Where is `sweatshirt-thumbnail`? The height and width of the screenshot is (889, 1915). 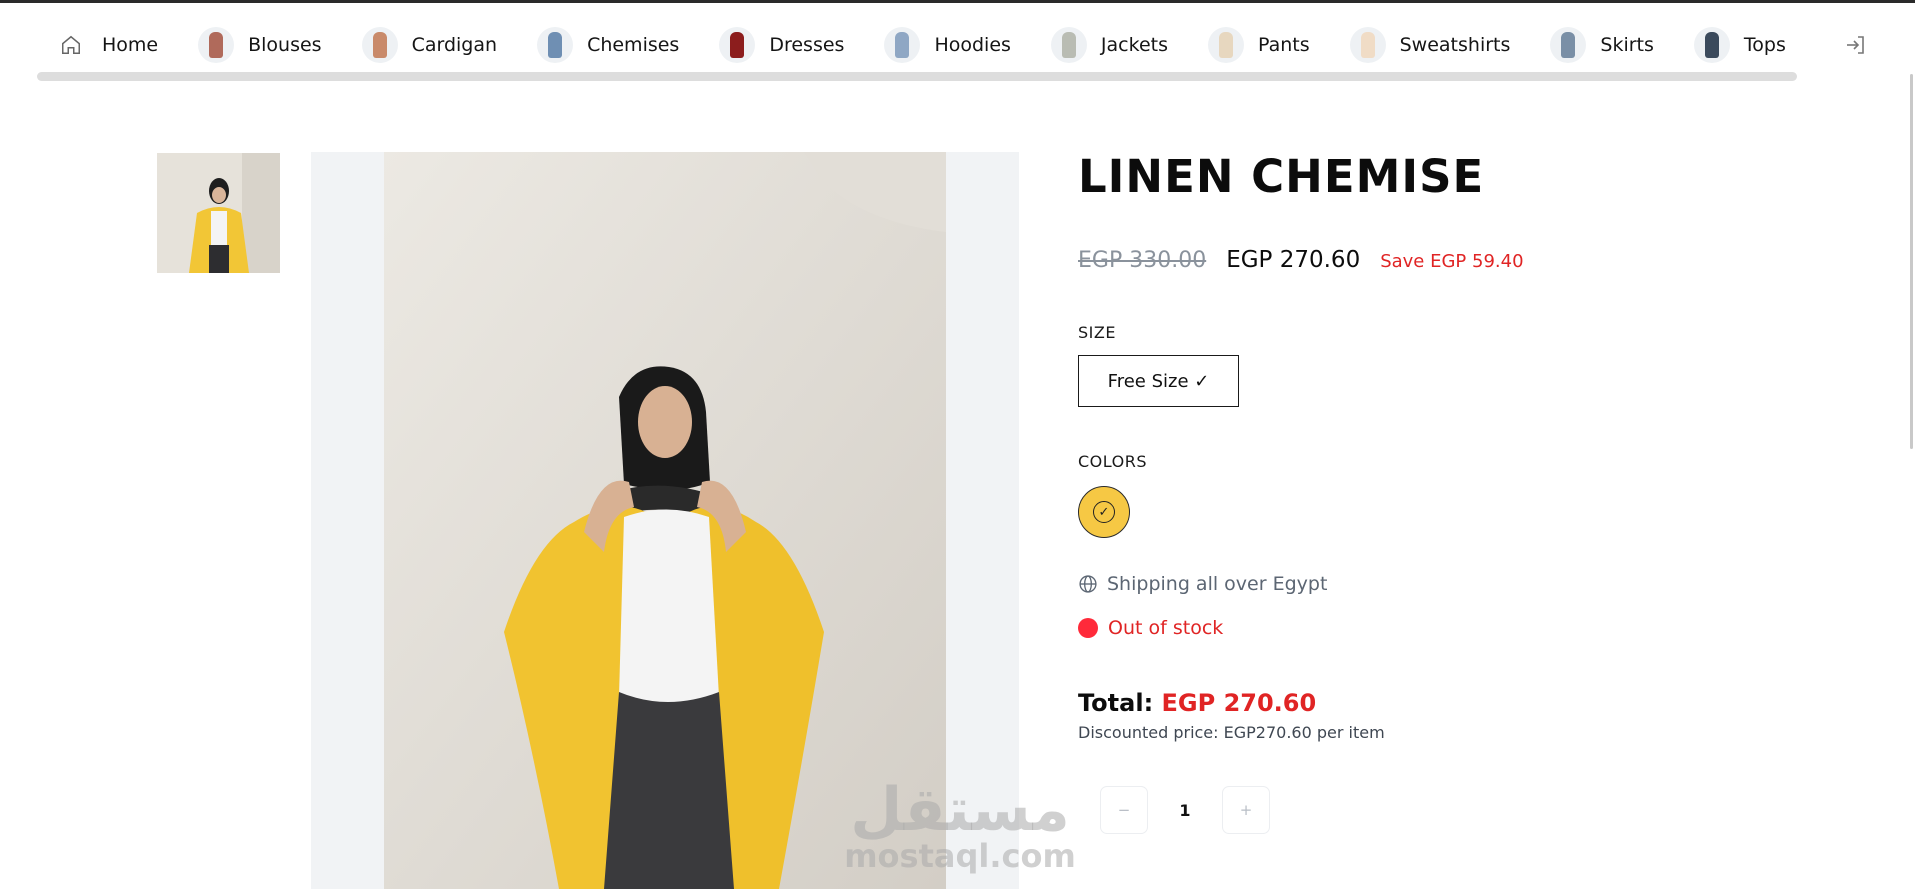
sweatshirt-thumbnail is located at coordinates (1367, 45).